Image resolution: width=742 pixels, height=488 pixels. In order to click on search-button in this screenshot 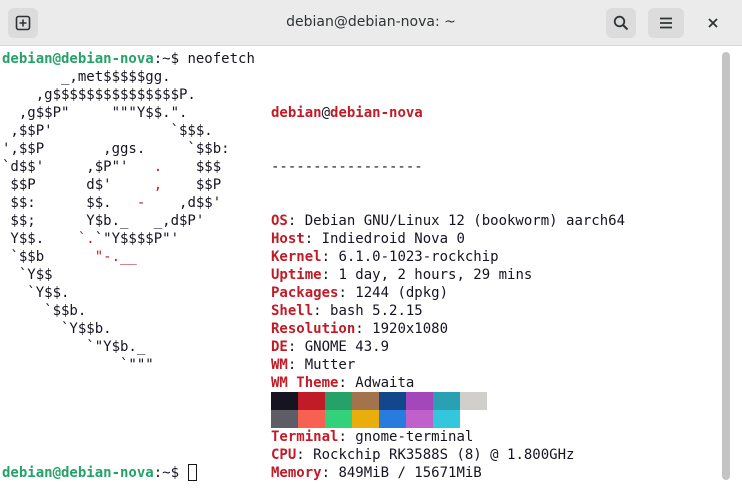, I will do `click(621, 23)`.